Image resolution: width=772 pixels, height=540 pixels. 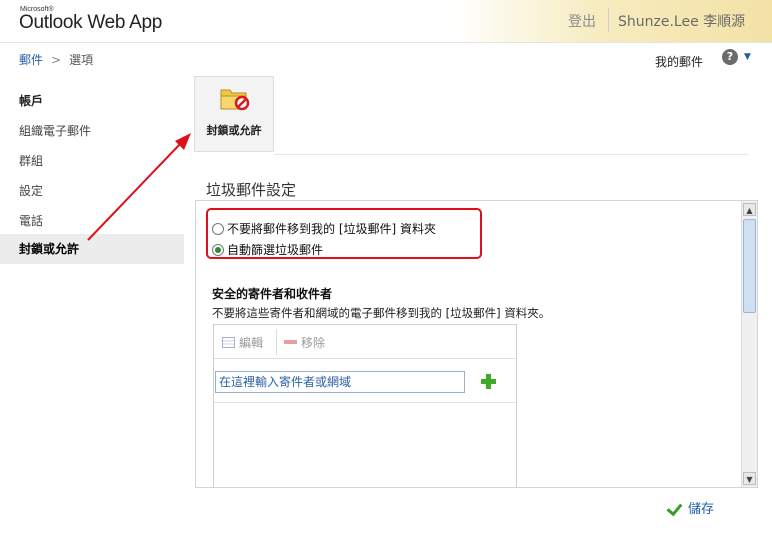 I want to click on header-divider, so click(x=608, y=20).